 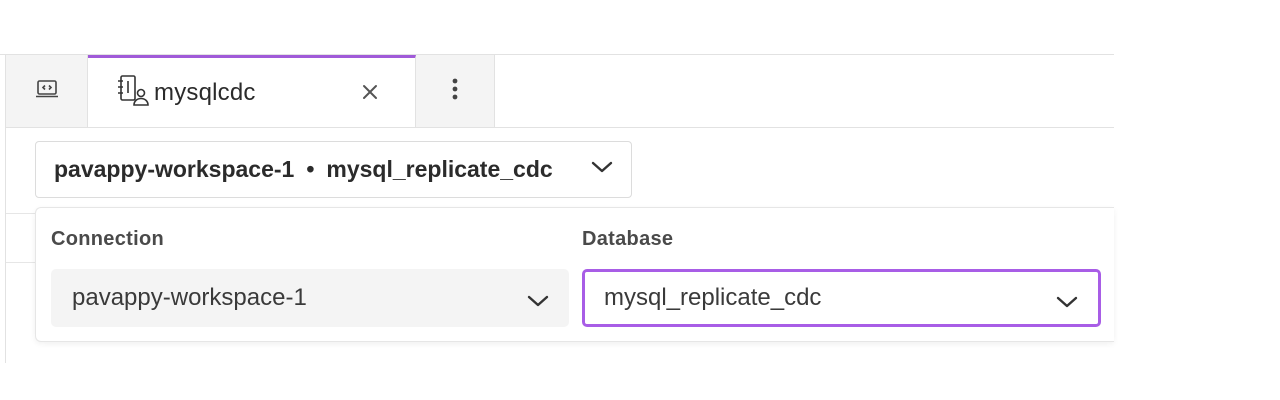 I want to click on tab-sql-editor, so click(x=47, y=91).